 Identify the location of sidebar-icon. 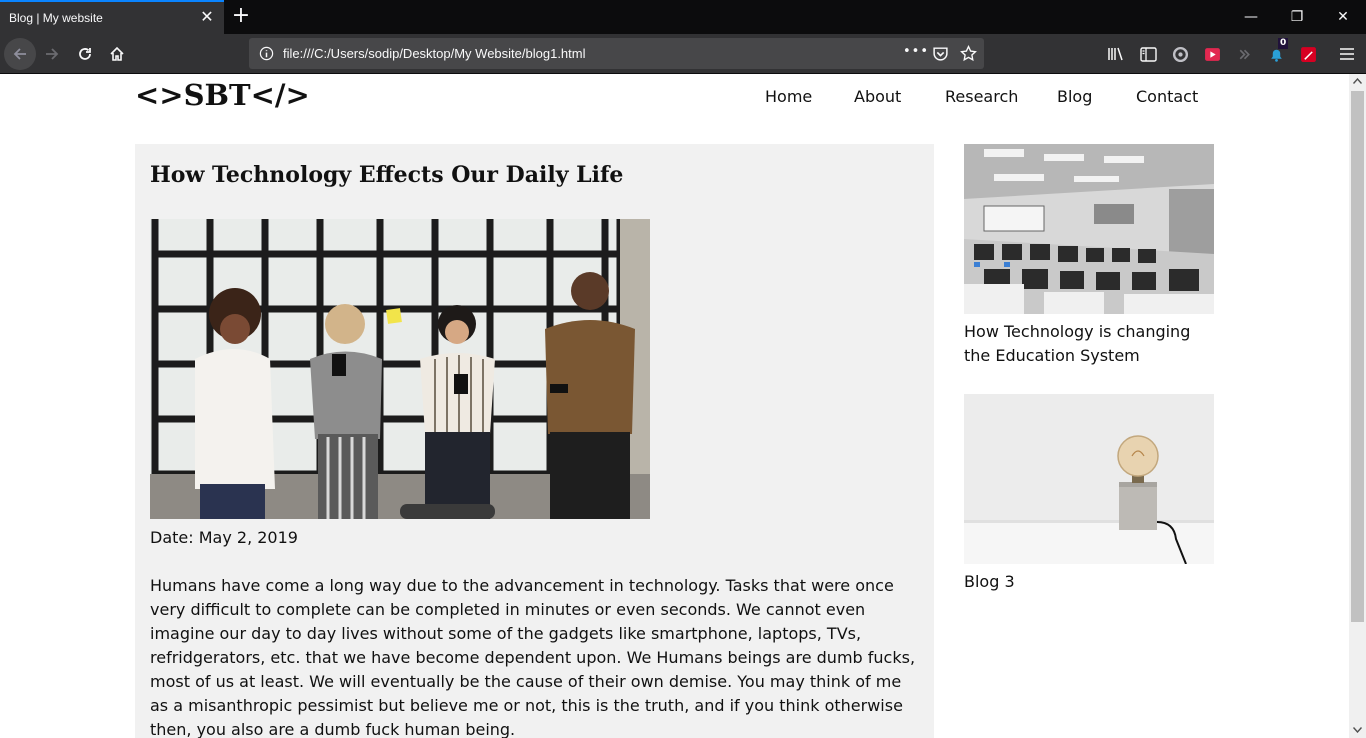
(1148, 54).